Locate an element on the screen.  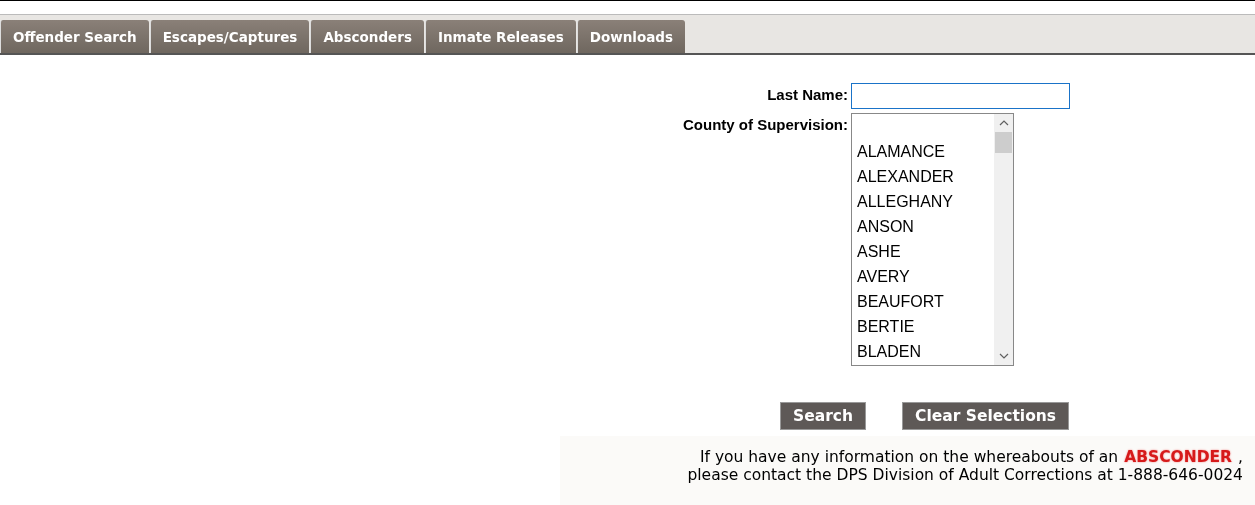
scrollbar is located at coordinates (1003, 239).